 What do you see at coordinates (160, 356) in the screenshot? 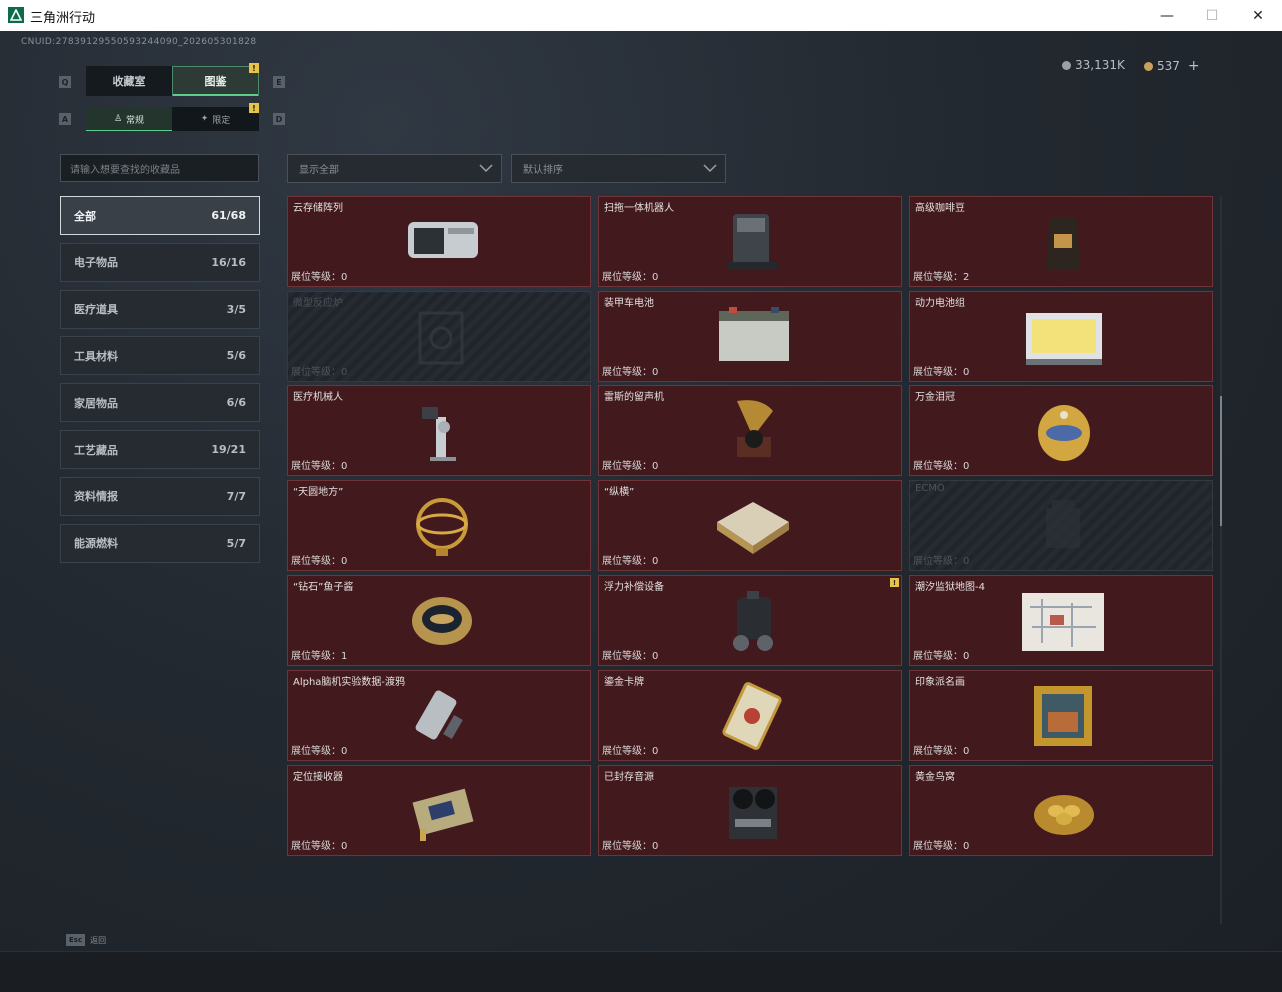
I see `category-item: 工具材料 5/6` at bounding box center [160, 356].